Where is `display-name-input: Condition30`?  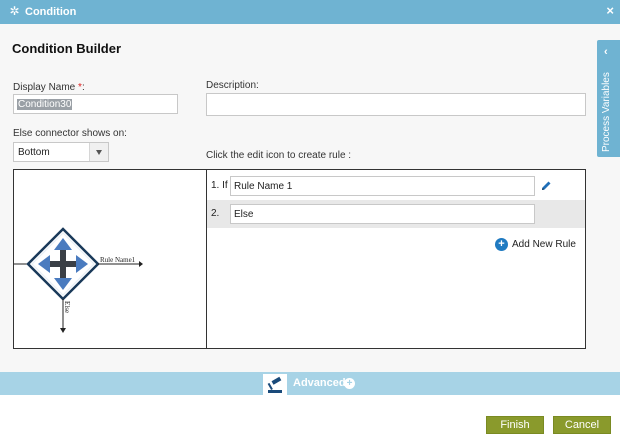
display-name-input: Condition30 is located at coordinates (95, 104).